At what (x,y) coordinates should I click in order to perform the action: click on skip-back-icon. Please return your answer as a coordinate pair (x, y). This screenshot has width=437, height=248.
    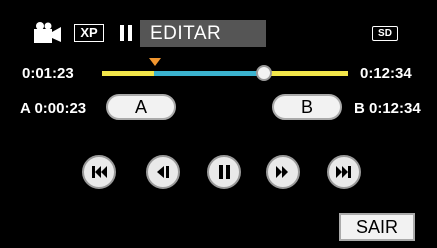
    Looking at the image, I should click on (99, 172).